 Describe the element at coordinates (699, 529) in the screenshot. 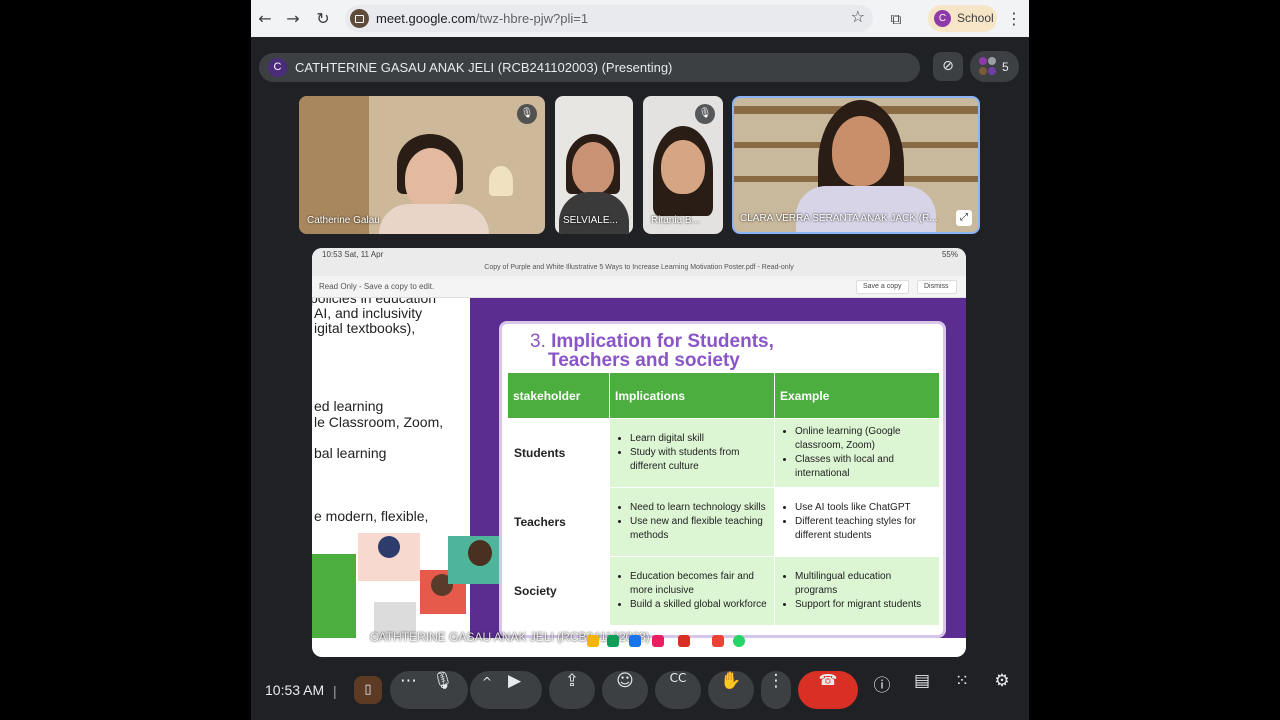

I see `list-item: Use new and flexible teaching methods` at that location.